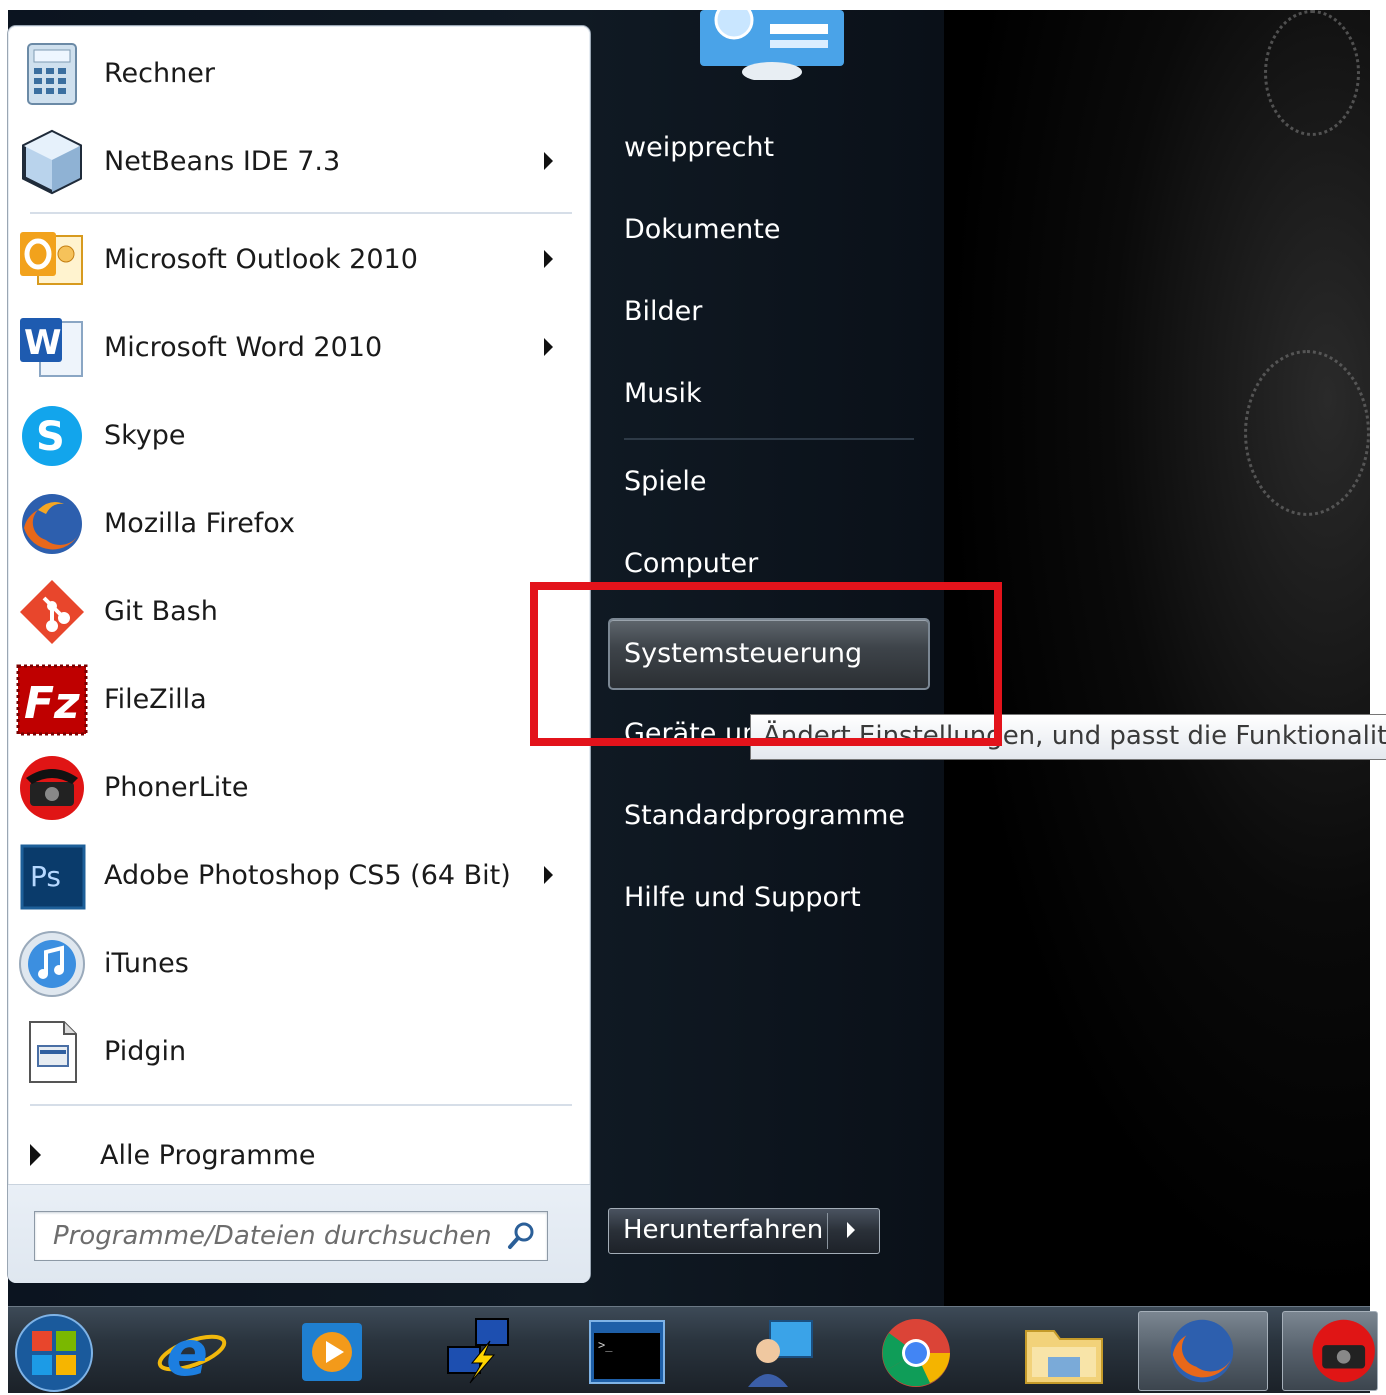  What do you see at coordinates (54, 1351) in the screenshot?
I see `start-orb-icon` at bounding box center [54, 1351].